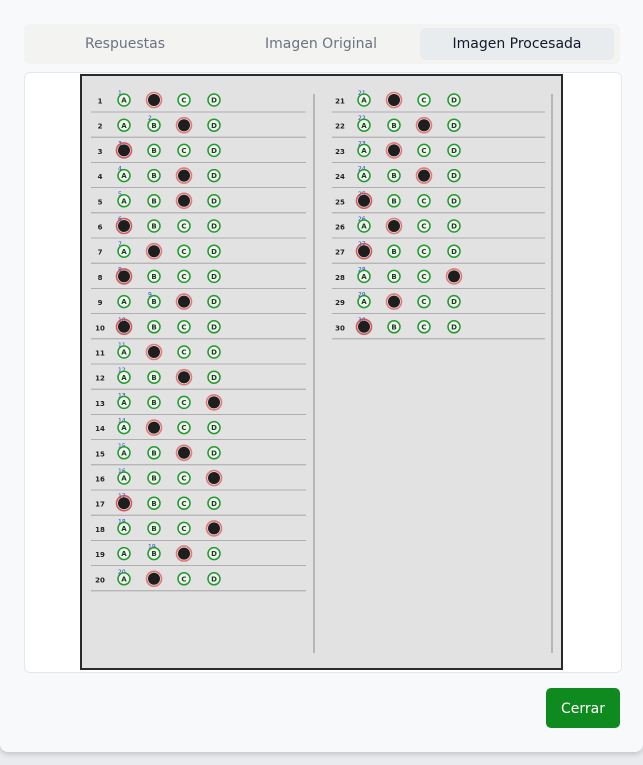  Describe the element at coordinates (100, 354) in the screenshot. I see `question-number: 11` at that location.